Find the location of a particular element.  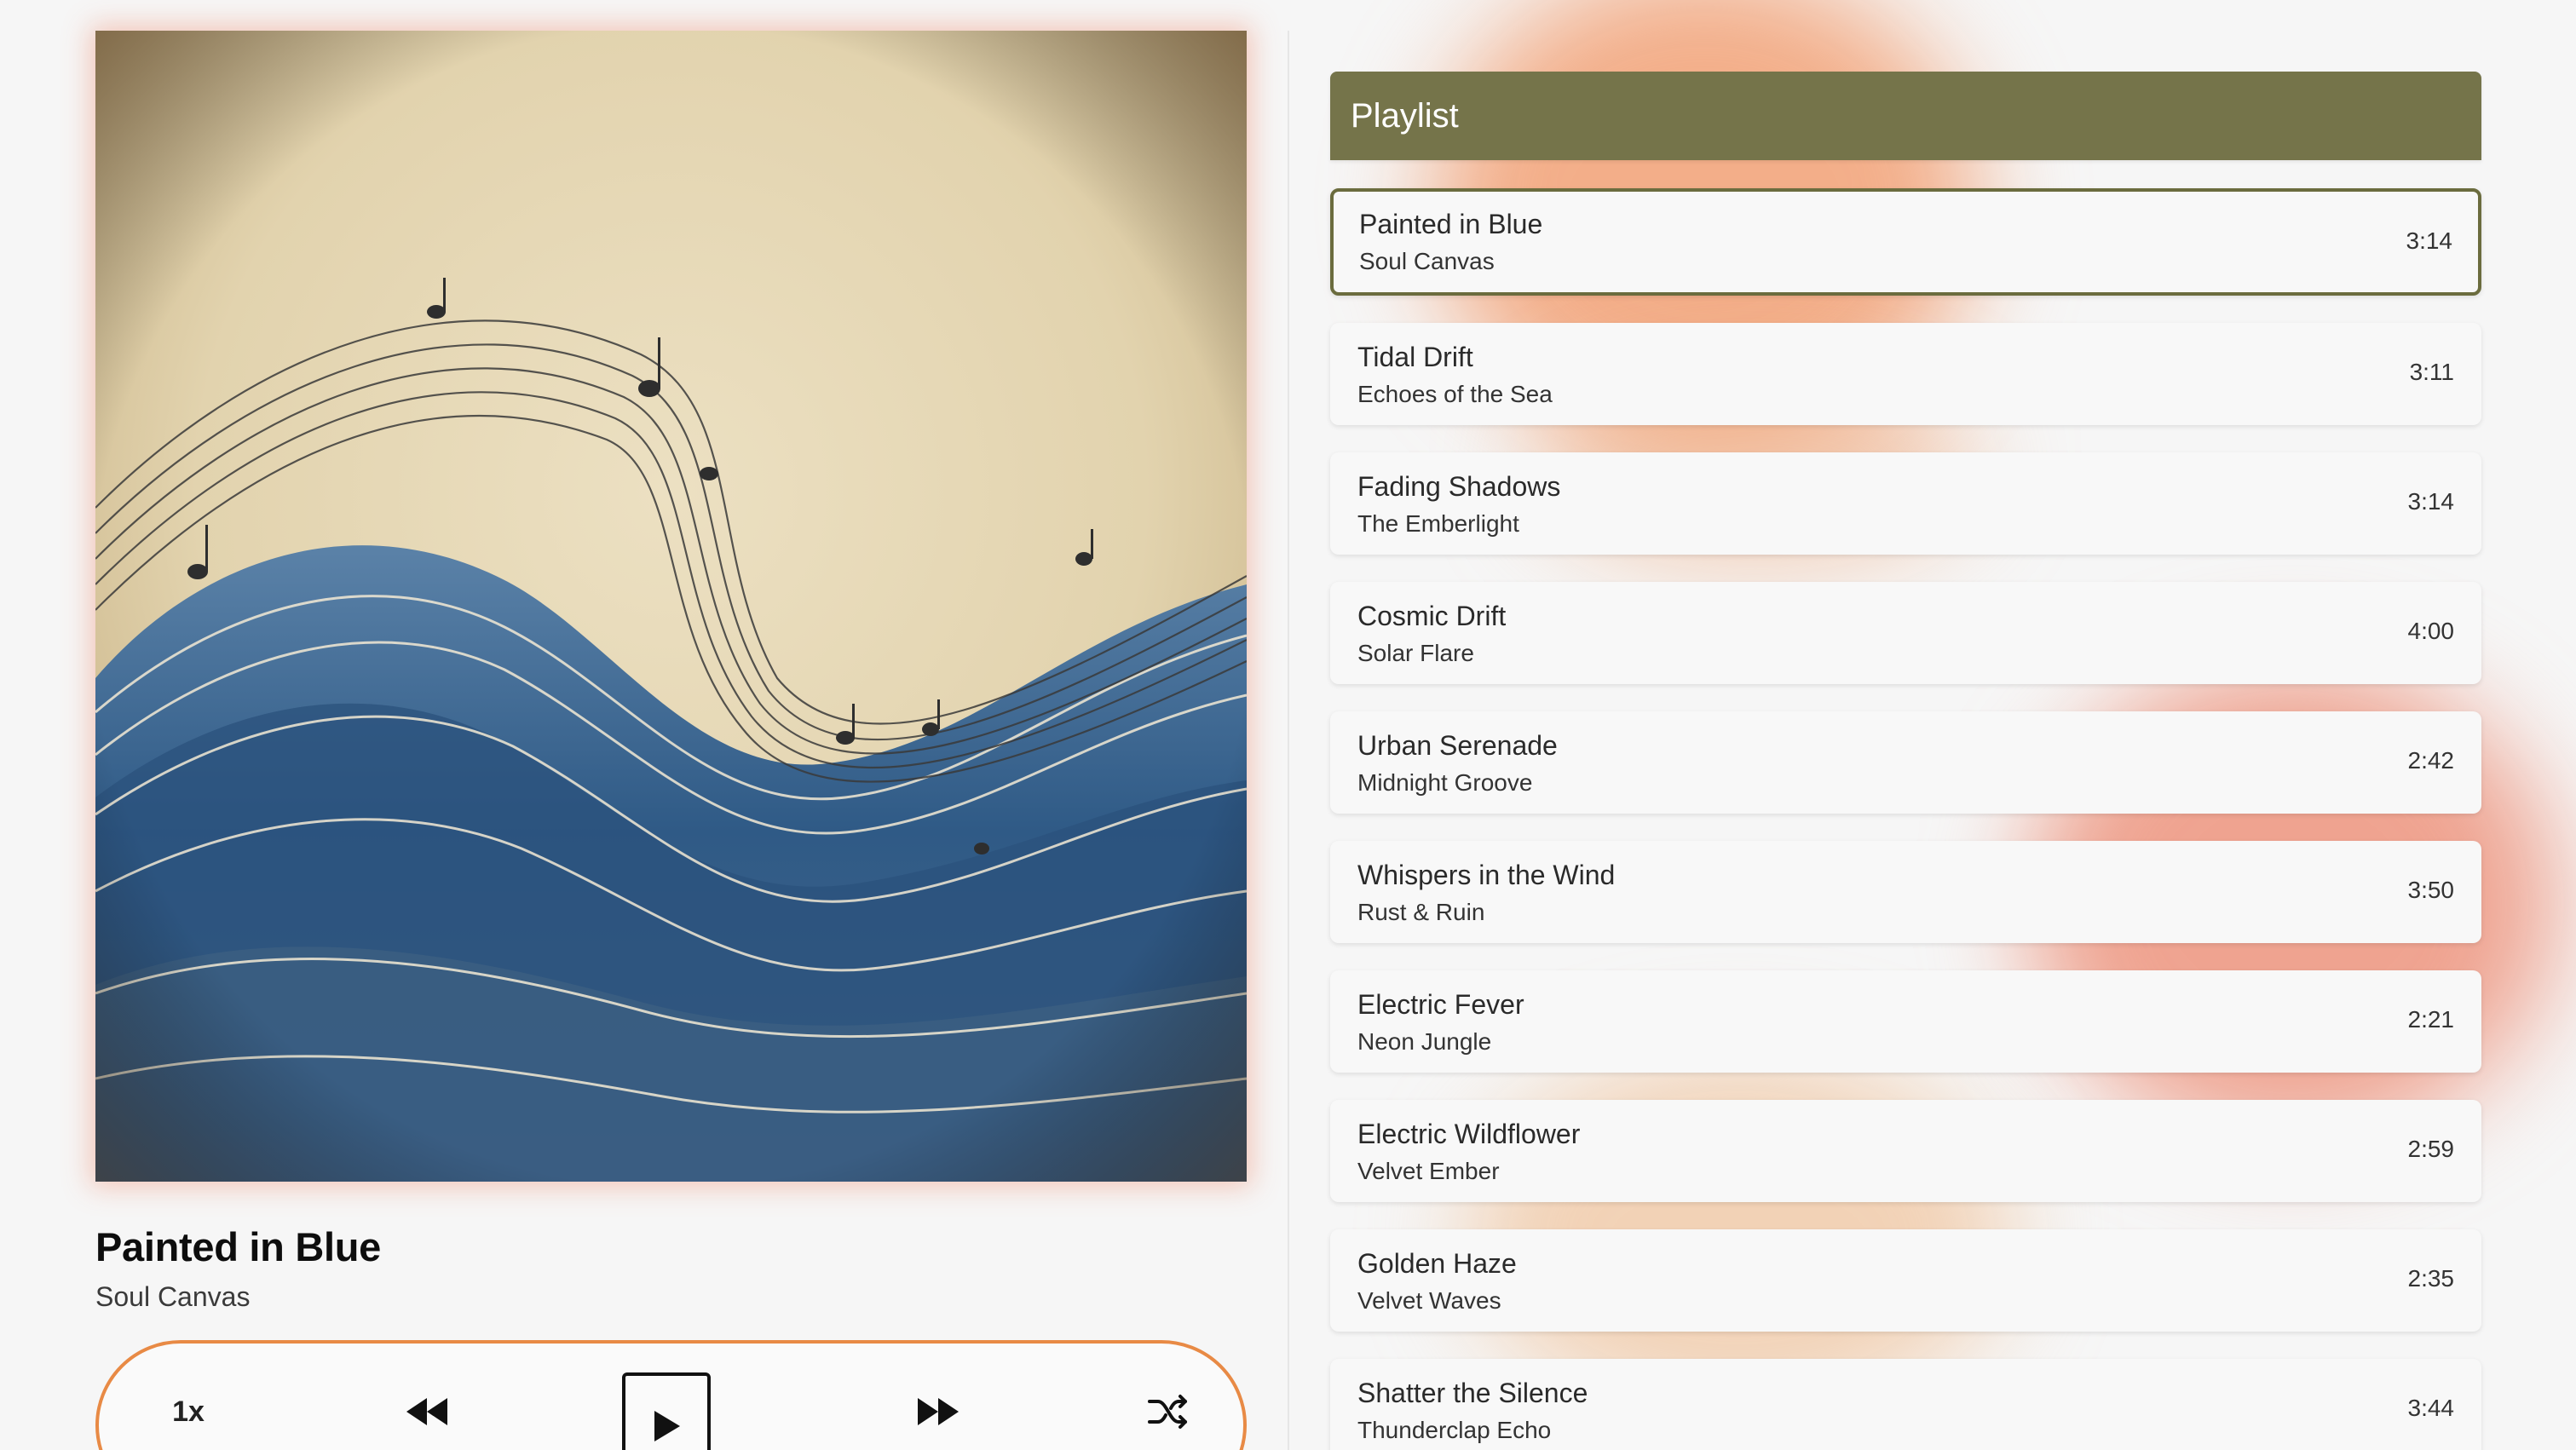

playlist-item-artist: Midnight Groove is located at coordinates (1445, 782).